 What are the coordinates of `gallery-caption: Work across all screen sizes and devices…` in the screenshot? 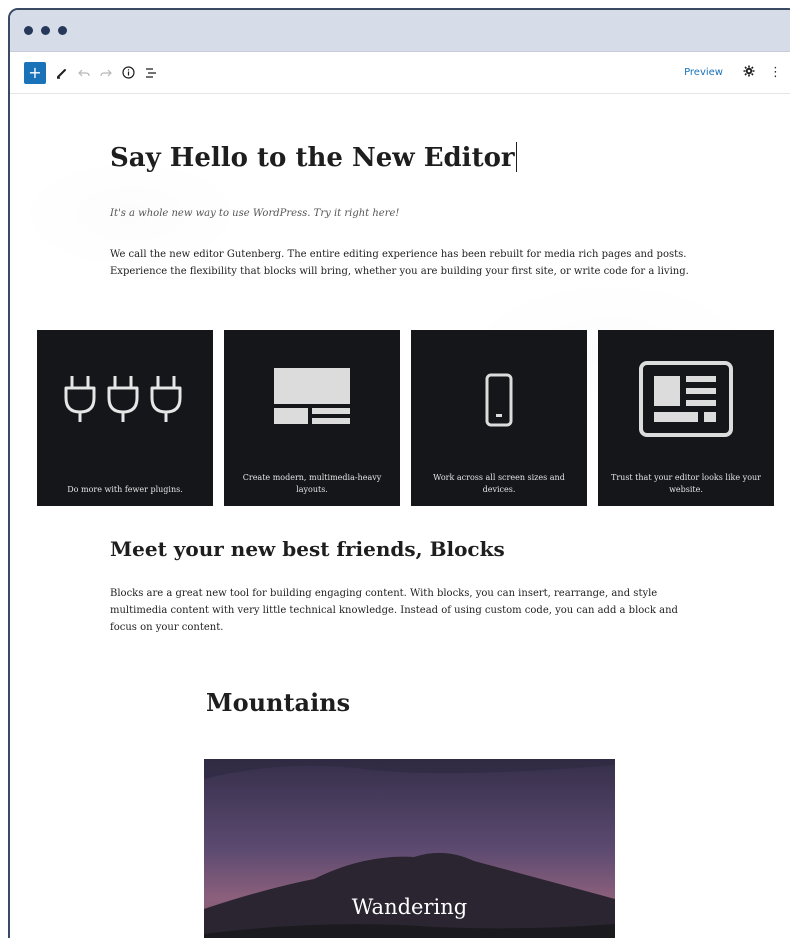 It's located at (499, 483).